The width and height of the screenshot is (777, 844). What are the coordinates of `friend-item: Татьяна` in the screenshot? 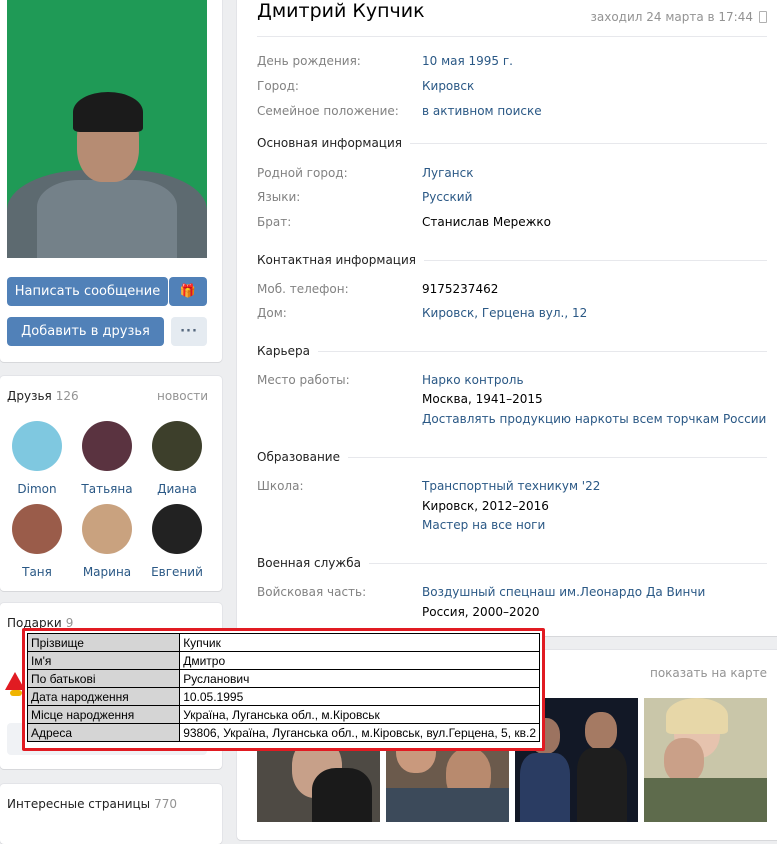 It's located at (107, 458).